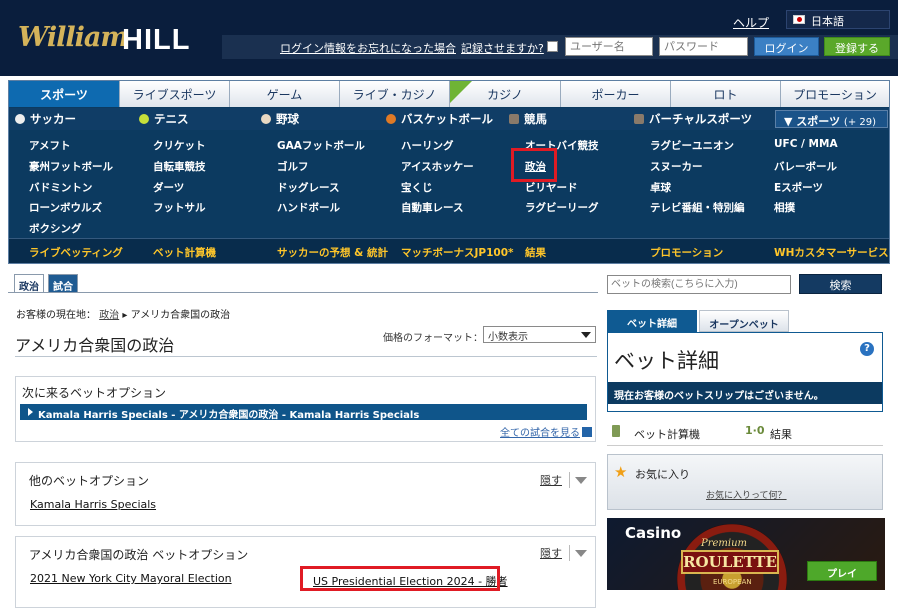 Image resolution: width=898 pixels, height=608 pixels. What do you see at coordinates (76, 252) in the screenshot?
I see `quick-link-live-betting: ライブベッティング` at bounding box center [76, 252].